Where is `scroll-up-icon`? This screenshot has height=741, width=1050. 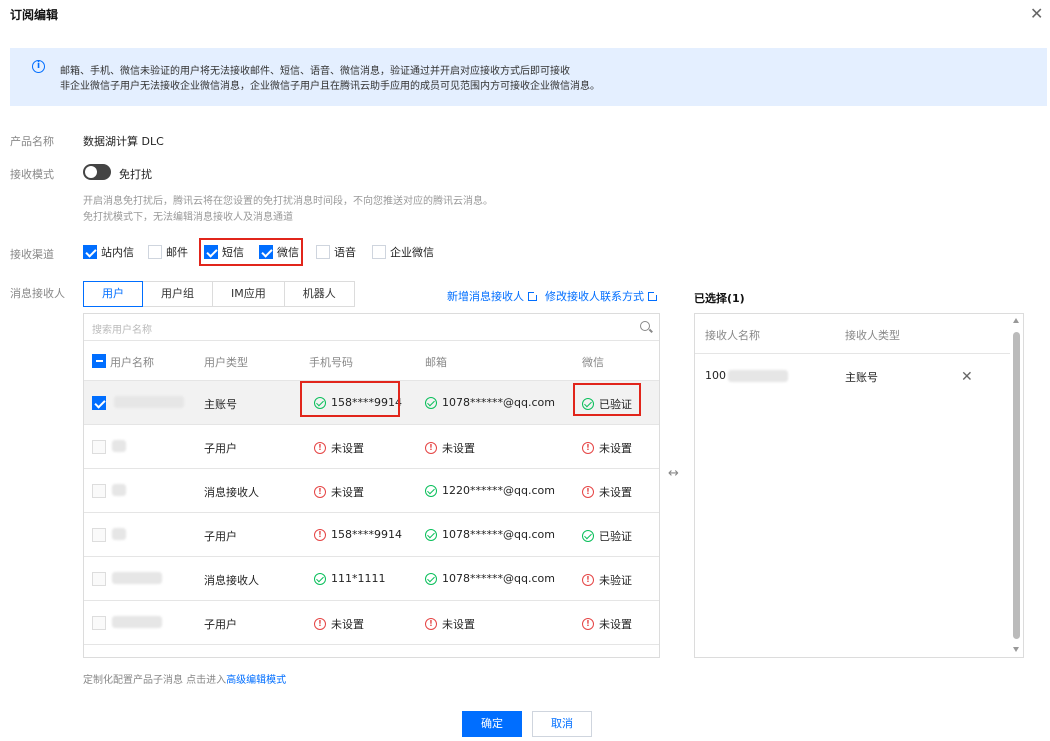 scroll-up-icon is located at coordinates (1016, 320).